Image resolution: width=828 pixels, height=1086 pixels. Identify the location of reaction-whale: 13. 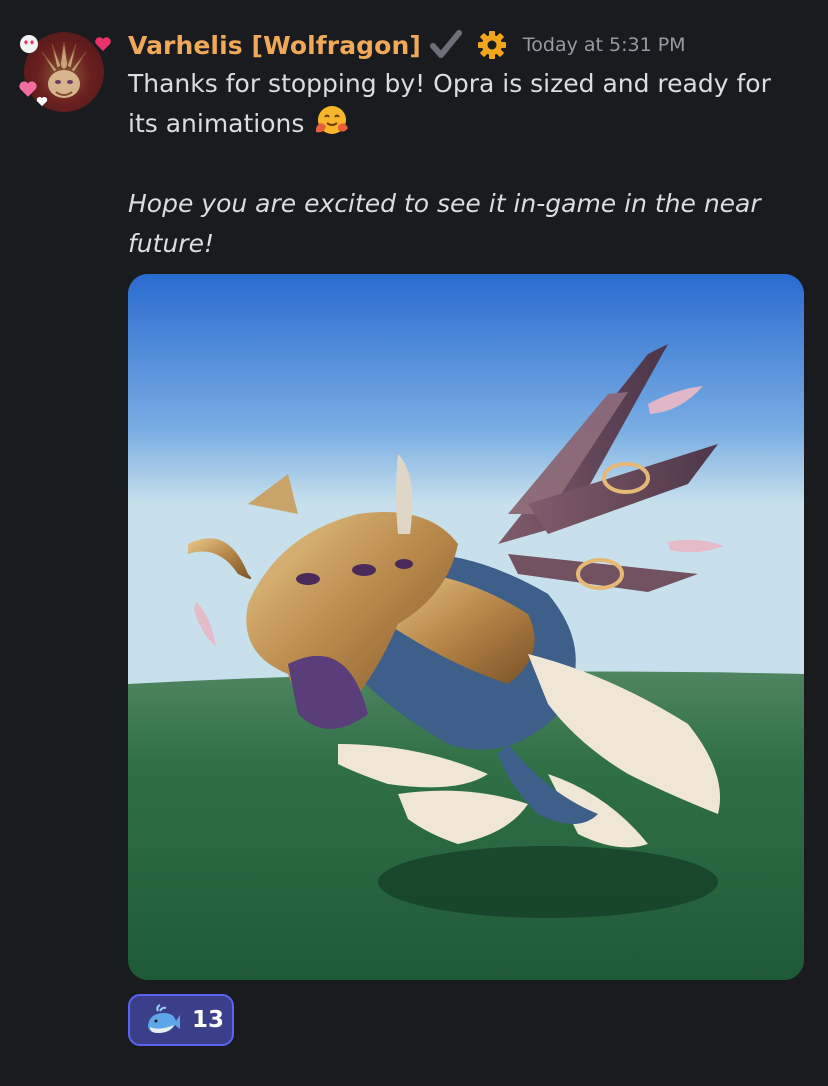
(181, 1020).